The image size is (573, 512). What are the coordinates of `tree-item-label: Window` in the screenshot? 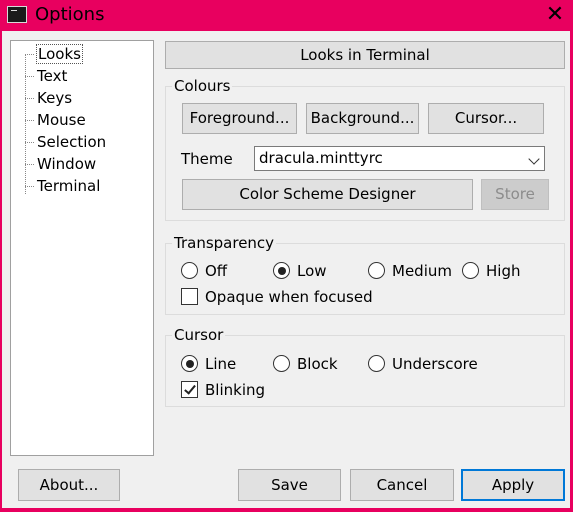 It's located at (67, 164).